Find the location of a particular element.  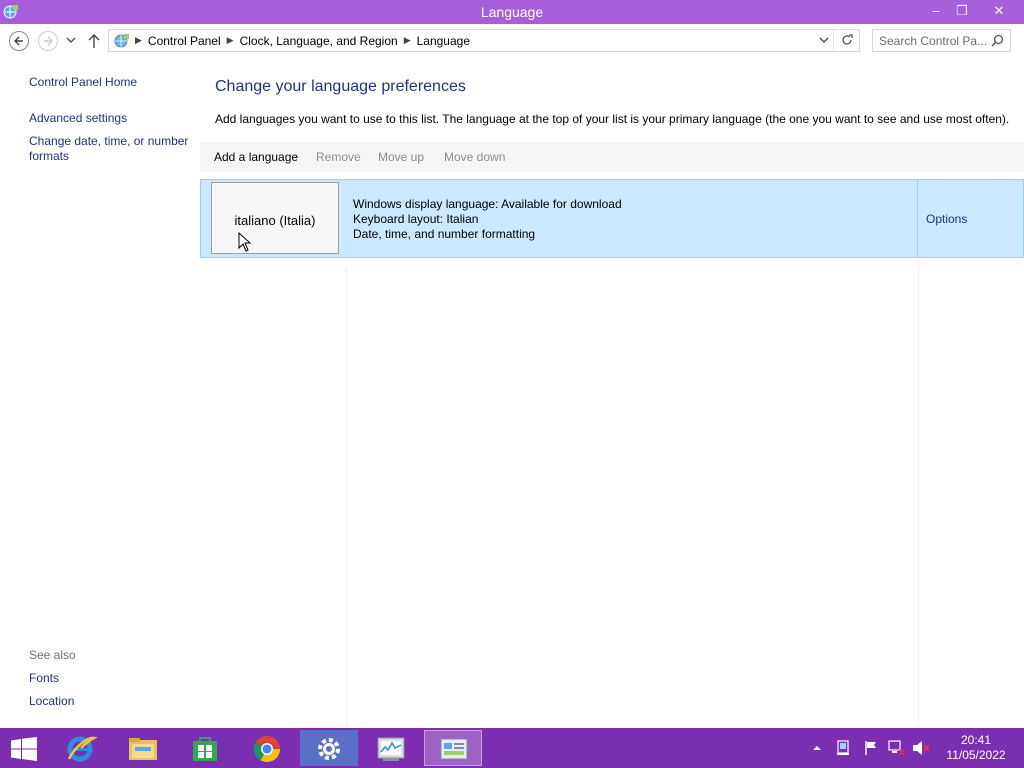

keyboard-layout: Keyboard layout: Italian is located at coordinates (416, 219).